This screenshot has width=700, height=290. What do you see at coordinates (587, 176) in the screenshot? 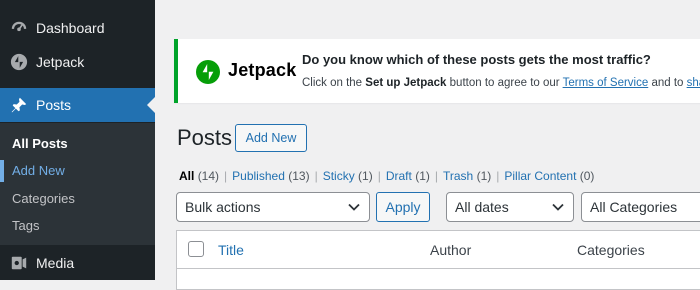
I see `view-count: (0)` at bounding box center [587, 176].